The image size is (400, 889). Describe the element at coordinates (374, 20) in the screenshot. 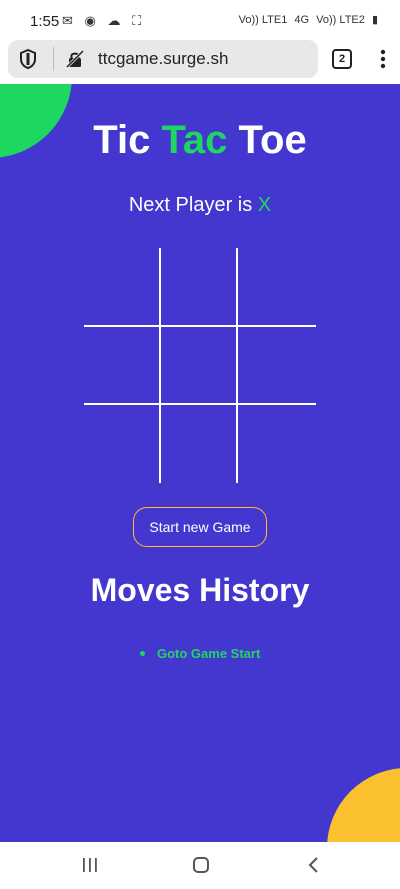

I see `battery-icon: ▮` at that location.